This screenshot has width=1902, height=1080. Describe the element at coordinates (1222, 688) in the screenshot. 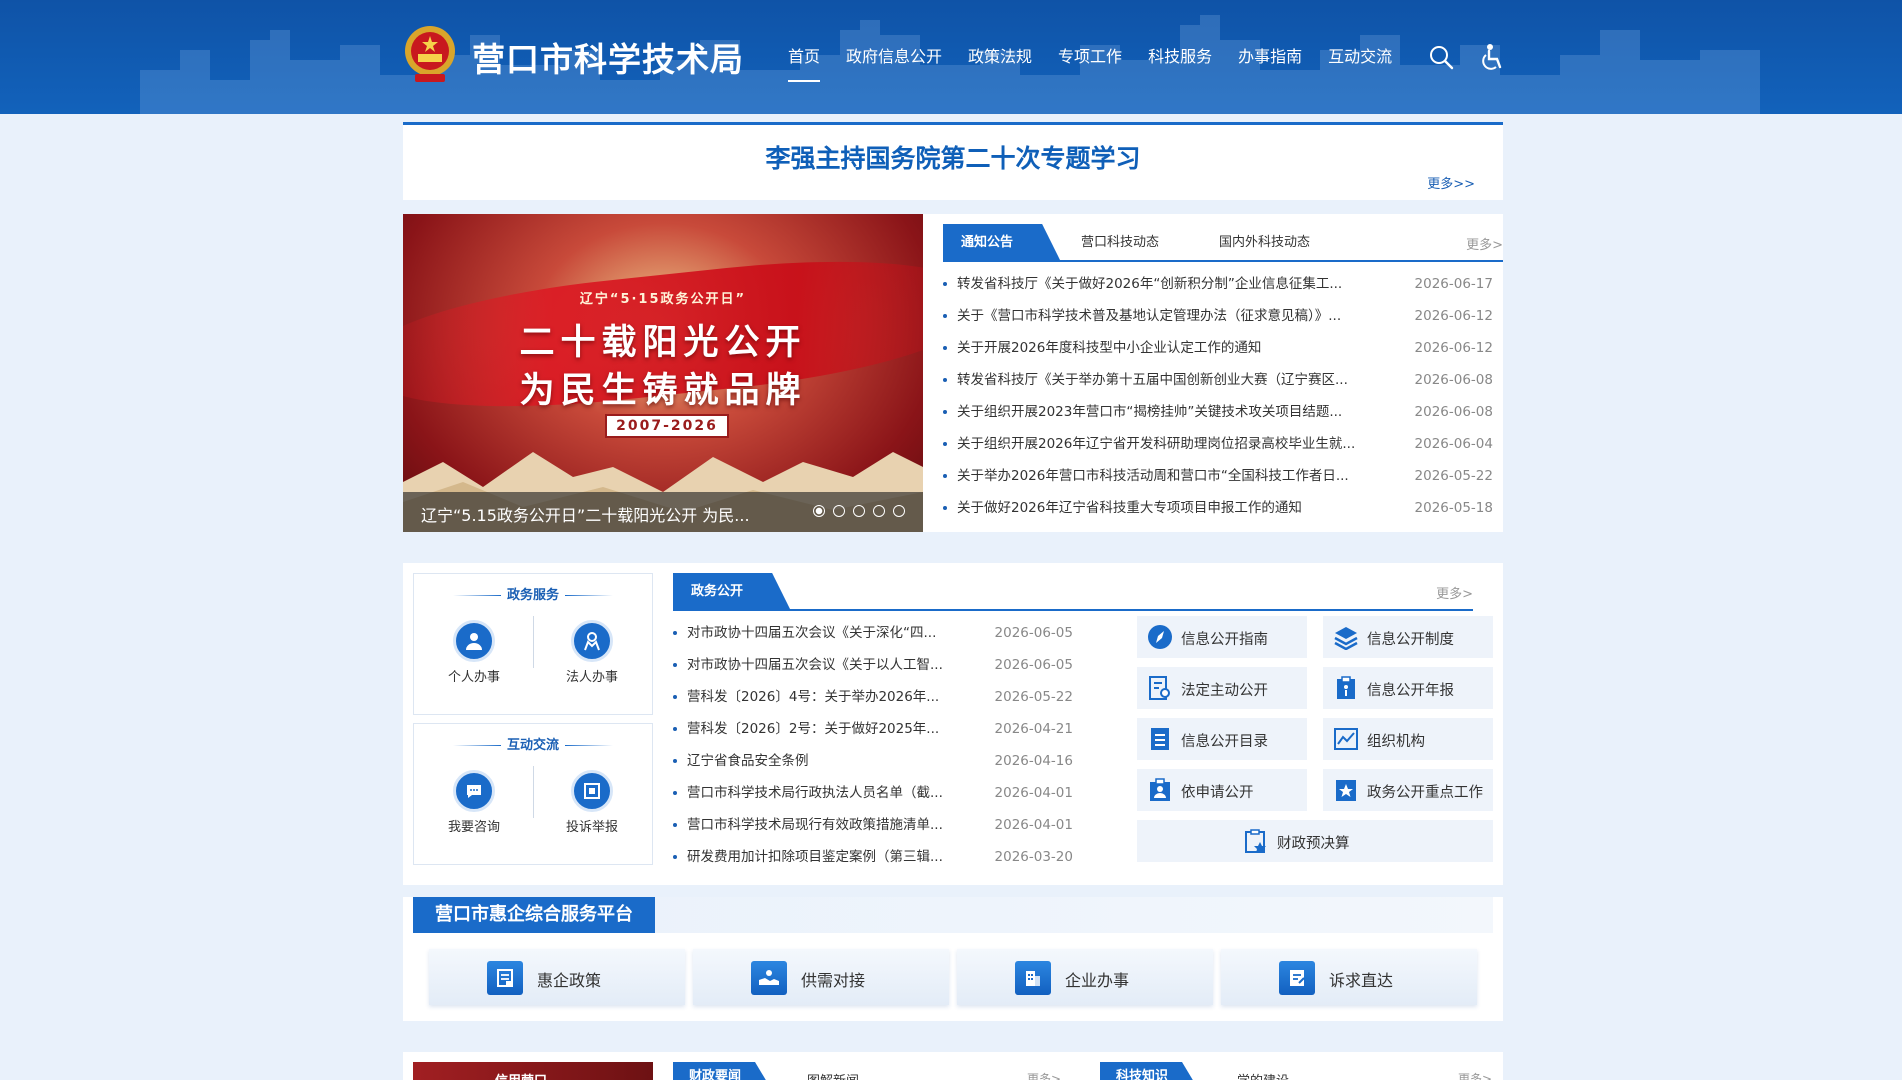

I see `statutory-disclosure-button: 法定主动公开` at that location.